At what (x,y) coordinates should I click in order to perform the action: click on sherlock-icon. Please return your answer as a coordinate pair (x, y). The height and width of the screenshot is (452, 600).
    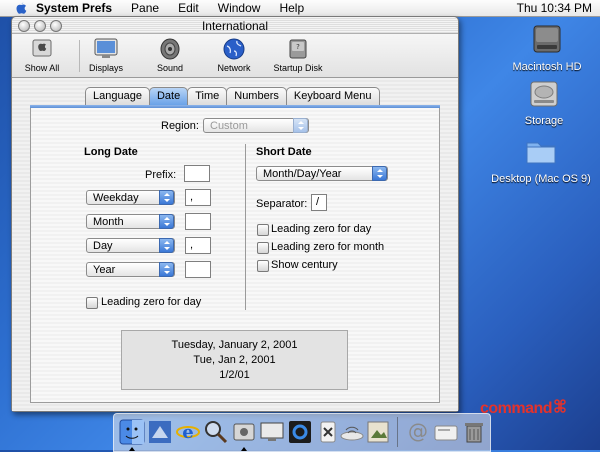
    Looking at the image, I should click on (216, 432).